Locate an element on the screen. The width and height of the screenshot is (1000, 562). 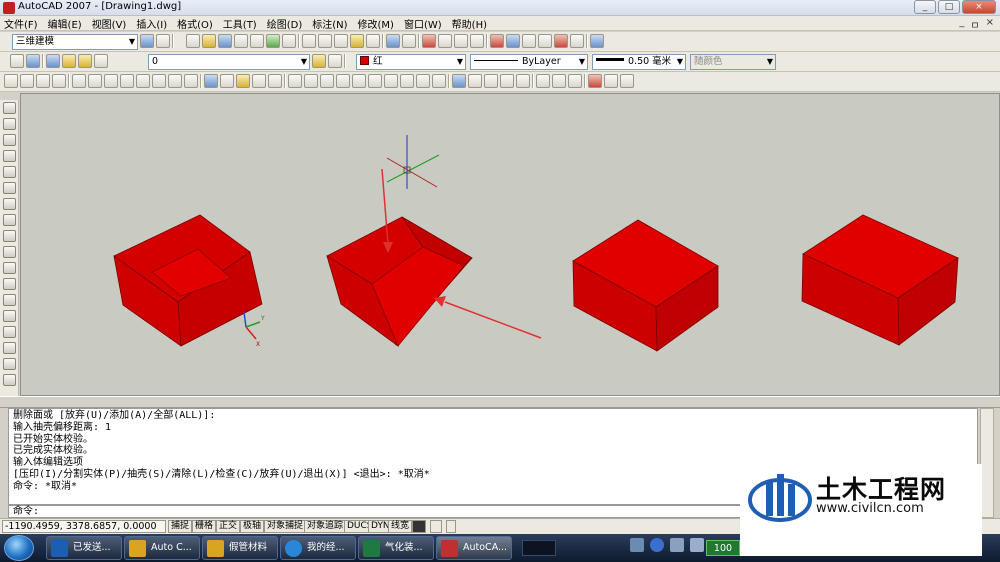
3d-rotate-icon is located at coordinates (611, 81).